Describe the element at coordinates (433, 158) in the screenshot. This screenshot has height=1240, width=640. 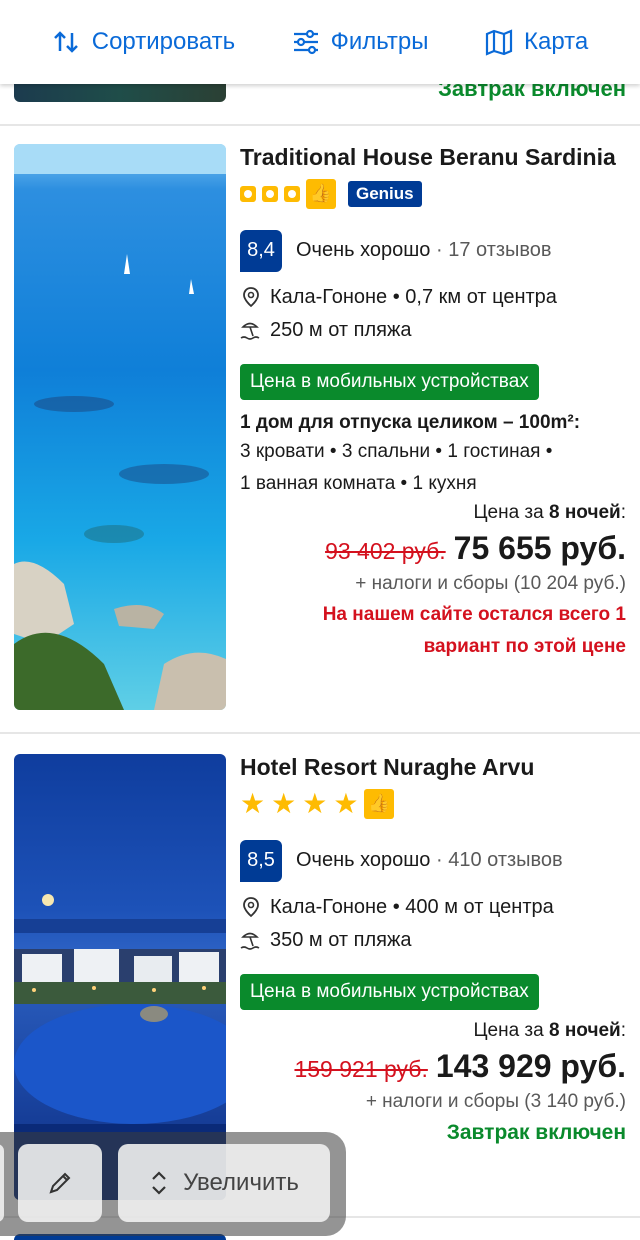
I see `hotel-name-link: Traditional House Beranu Sardinia` at that location.